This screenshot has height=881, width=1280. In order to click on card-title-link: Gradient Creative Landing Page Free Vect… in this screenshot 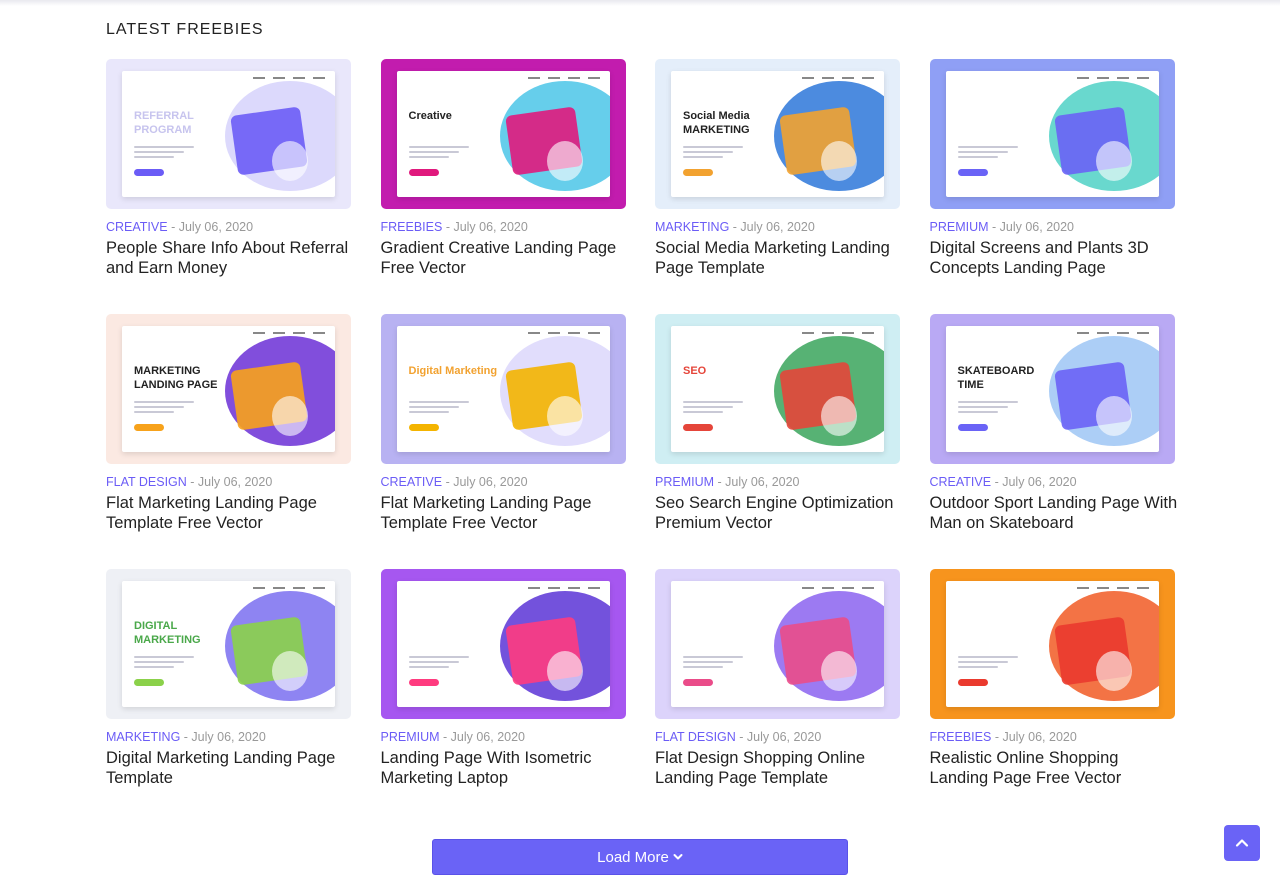, I will do `click(506, 258)`.